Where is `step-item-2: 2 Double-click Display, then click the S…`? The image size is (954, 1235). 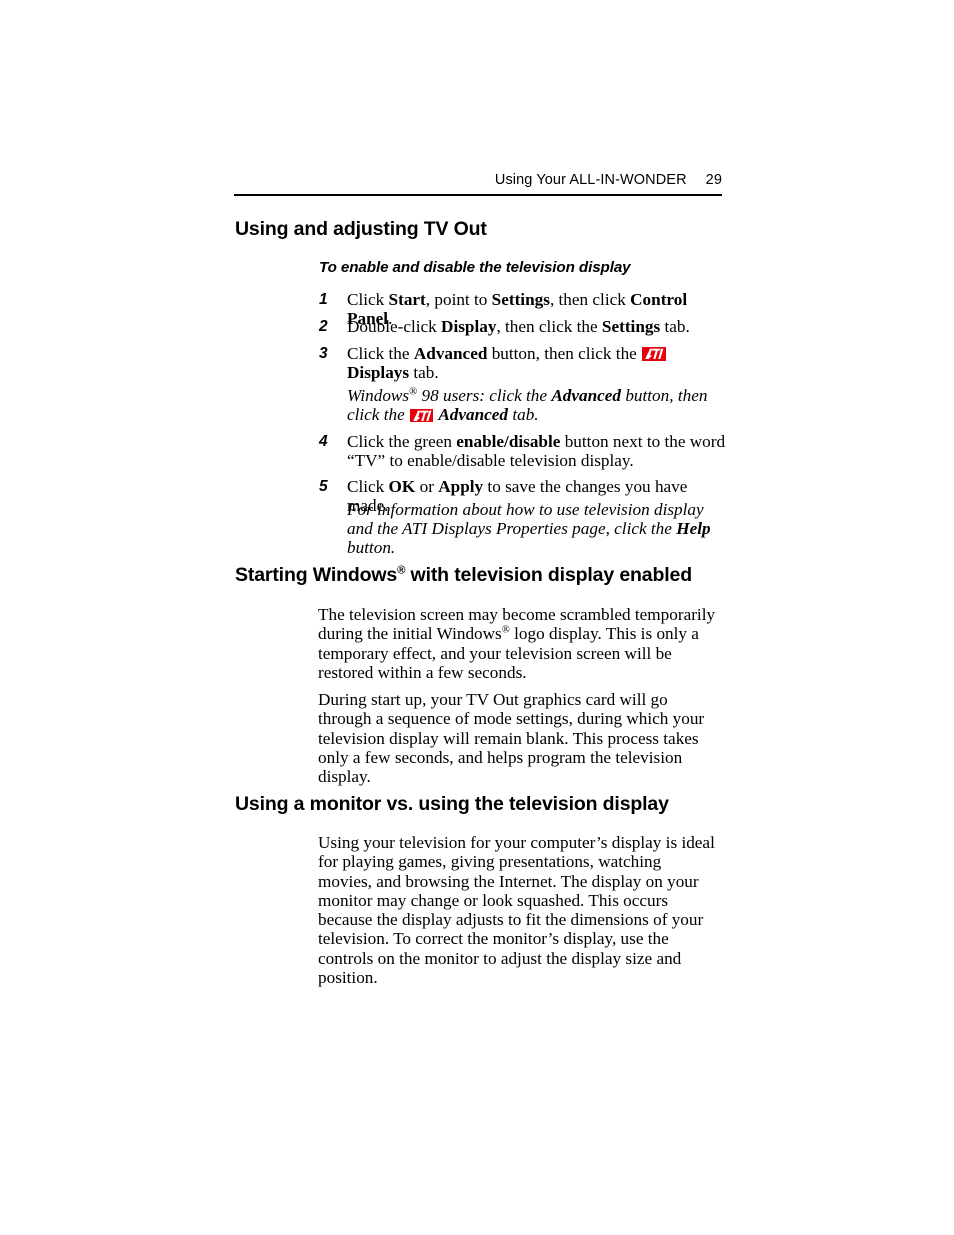
step-item-2: 2 Double-click Display, then click the S… is located at coordinates (524, 326).